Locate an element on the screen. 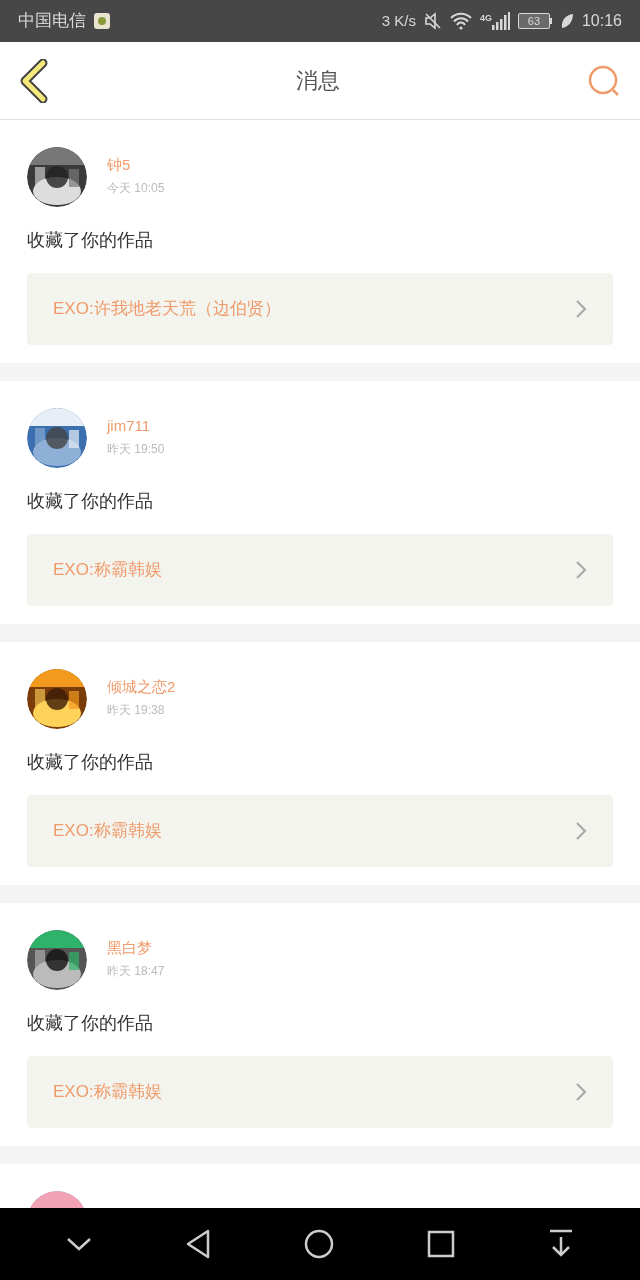 This screenshot has width=640, height=1280. back-triangle-icon is located at coordinates (198, 1244).